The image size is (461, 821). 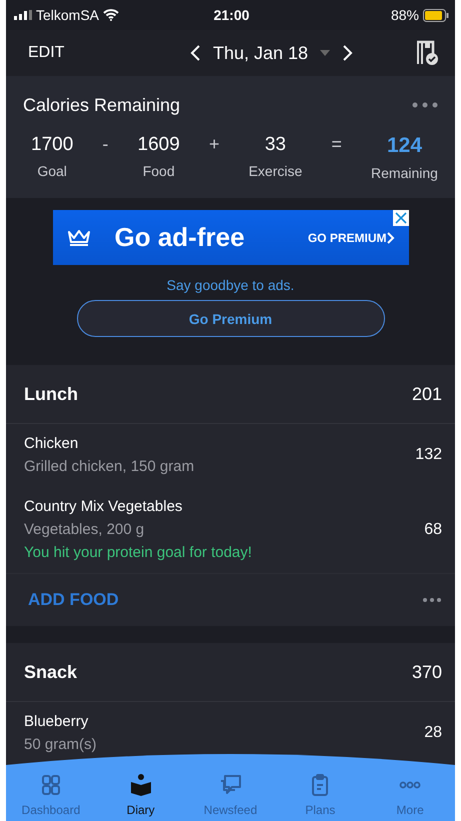 What do you see at coordinates (436, 15) in the screenshot?
I see `battery-icon` at bounding box center [436, 15].